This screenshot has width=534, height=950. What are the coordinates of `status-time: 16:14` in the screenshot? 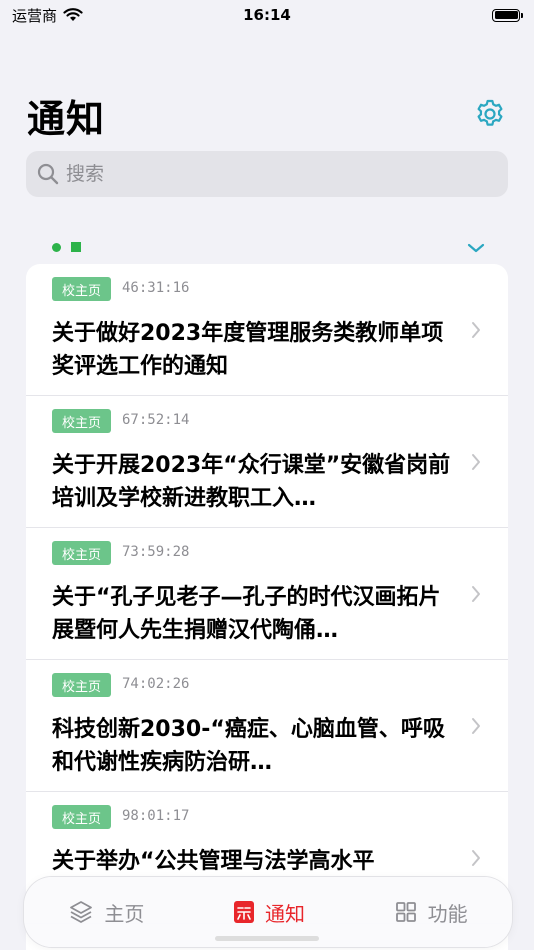 It's located at (267, 15).